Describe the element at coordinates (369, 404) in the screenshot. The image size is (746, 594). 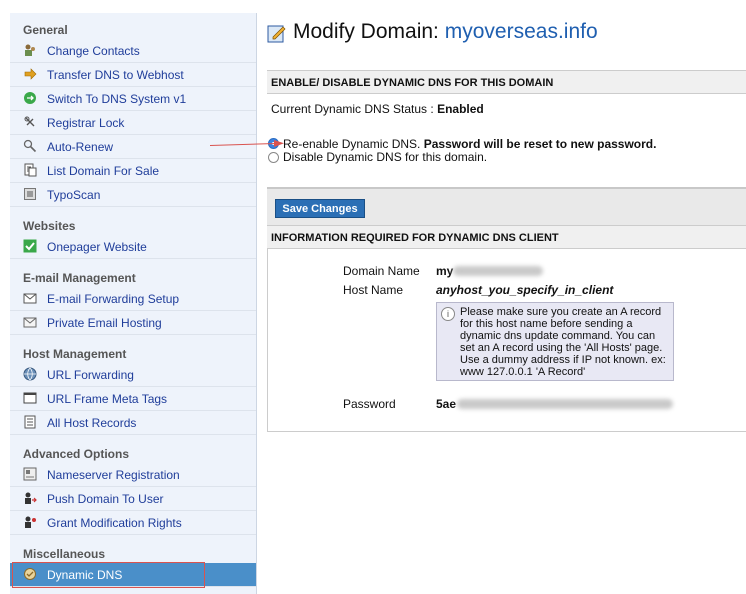
I see `password-label: Password` at that location.